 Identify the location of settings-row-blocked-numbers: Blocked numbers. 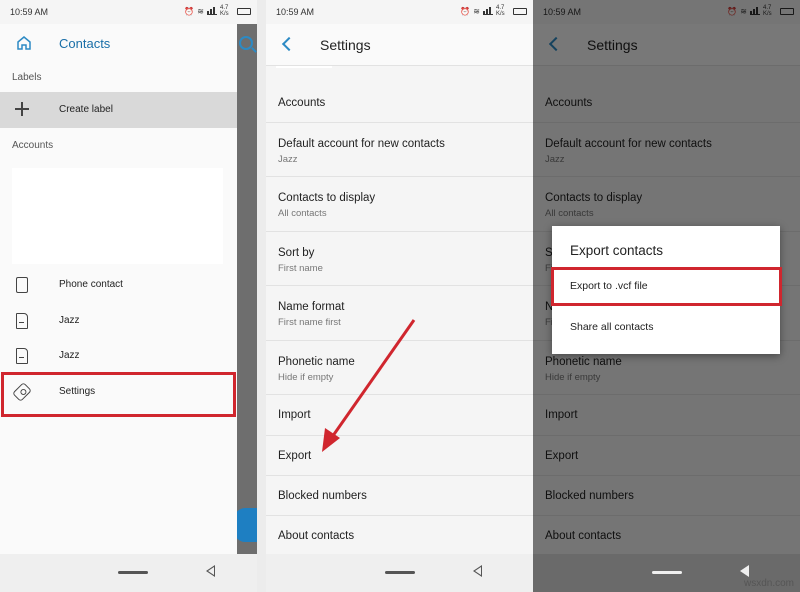
(399, 496).